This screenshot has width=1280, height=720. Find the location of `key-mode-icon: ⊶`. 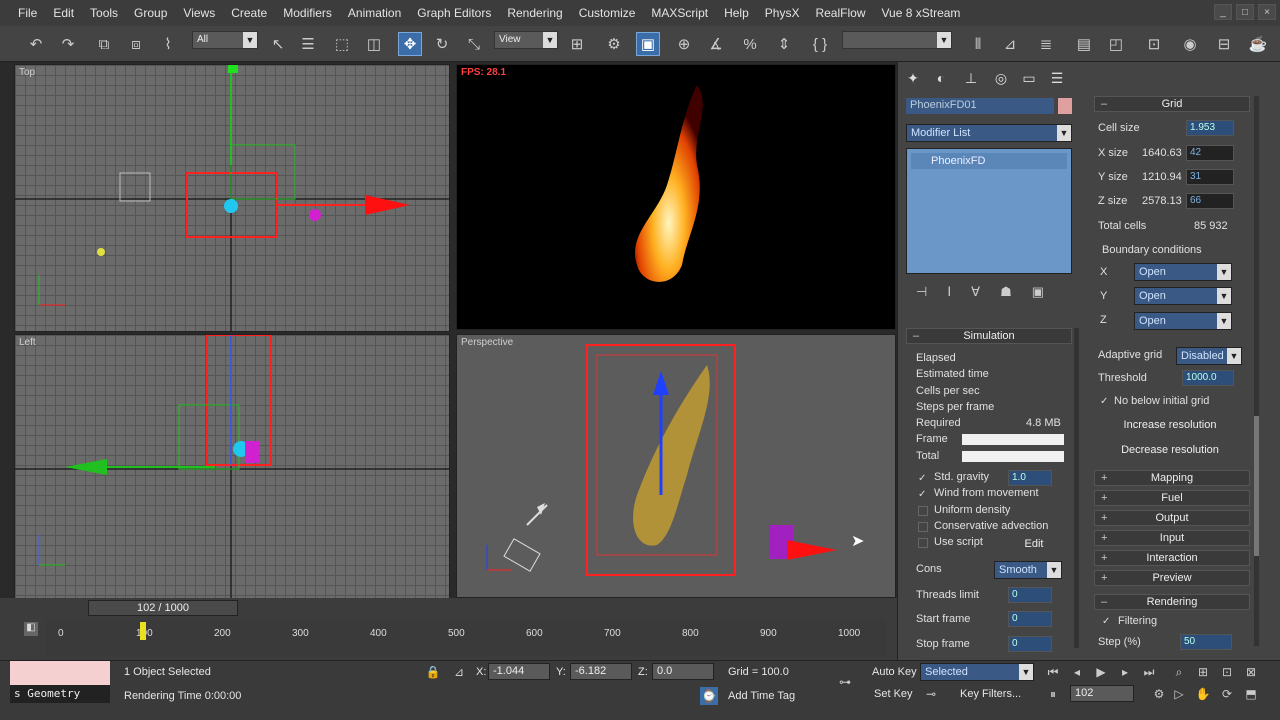

key-mode-icon: ⊶ is located at coordinates (845, 682).